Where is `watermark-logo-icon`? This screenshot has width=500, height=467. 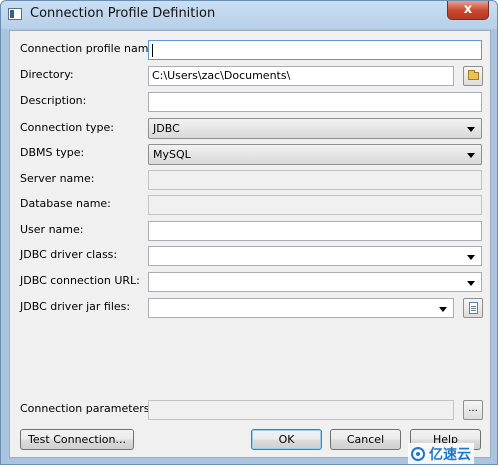
watermark-logo-icon is located at coordinates (418, 454).